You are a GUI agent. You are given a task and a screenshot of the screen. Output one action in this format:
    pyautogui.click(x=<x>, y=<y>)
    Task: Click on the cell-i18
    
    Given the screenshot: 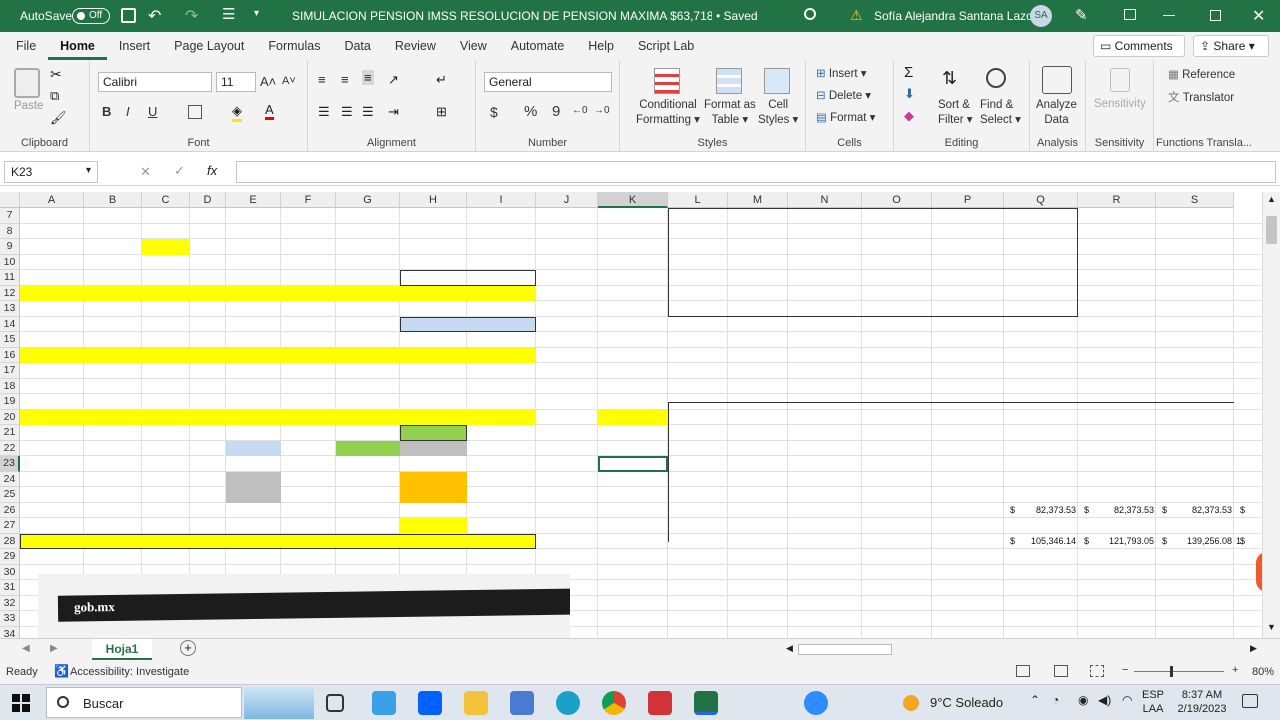 What is the action you would take?
    pyautogui.click(x=617, y=387)
    